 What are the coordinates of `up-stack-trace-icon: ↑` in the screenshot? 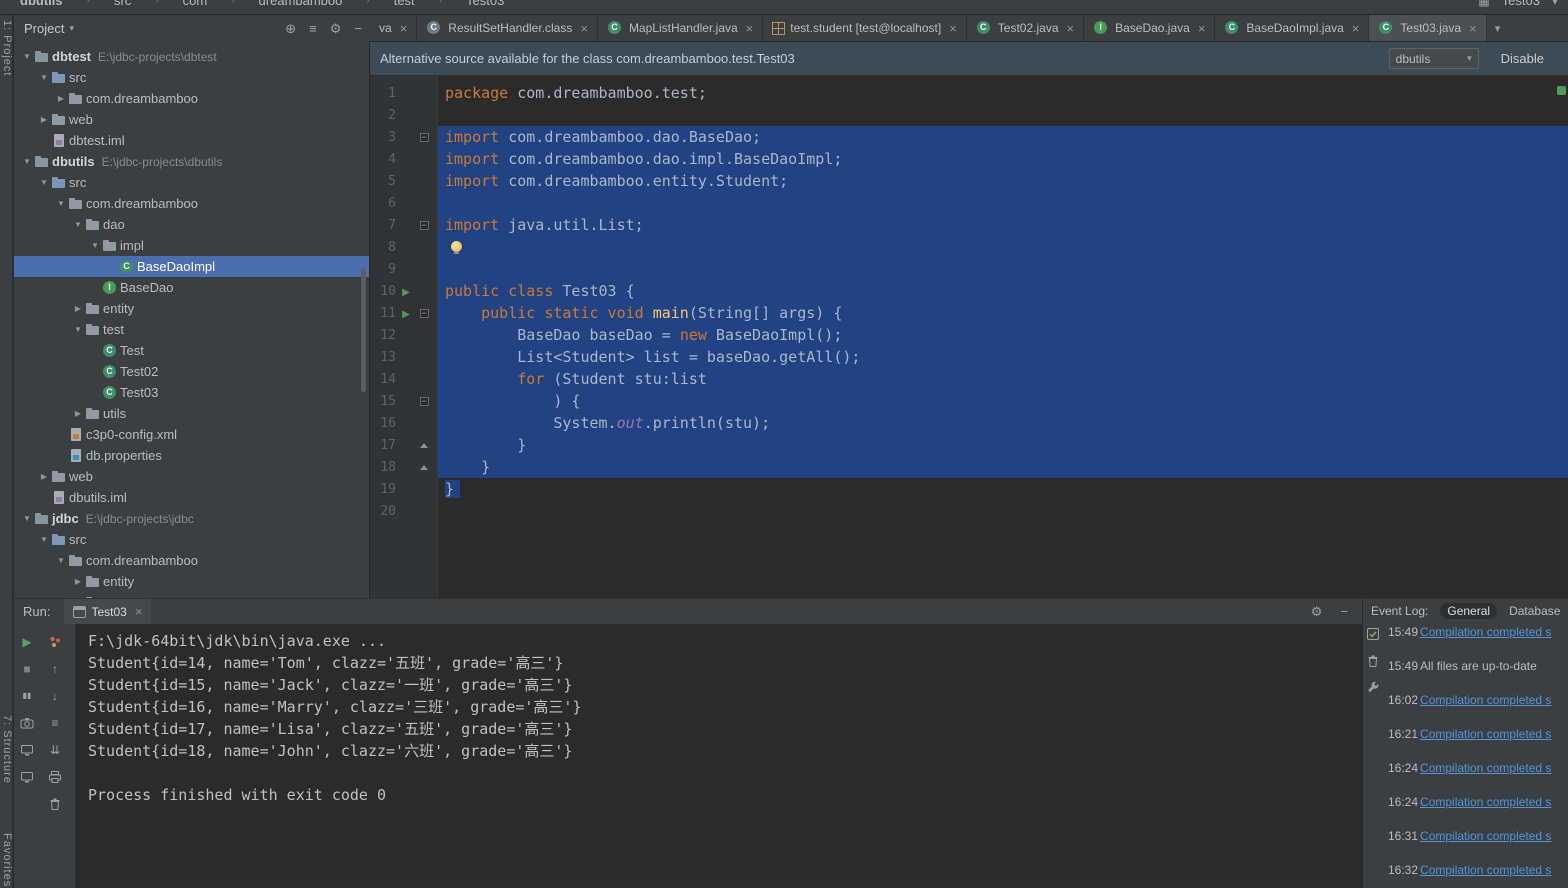 It's located at (55, 669).